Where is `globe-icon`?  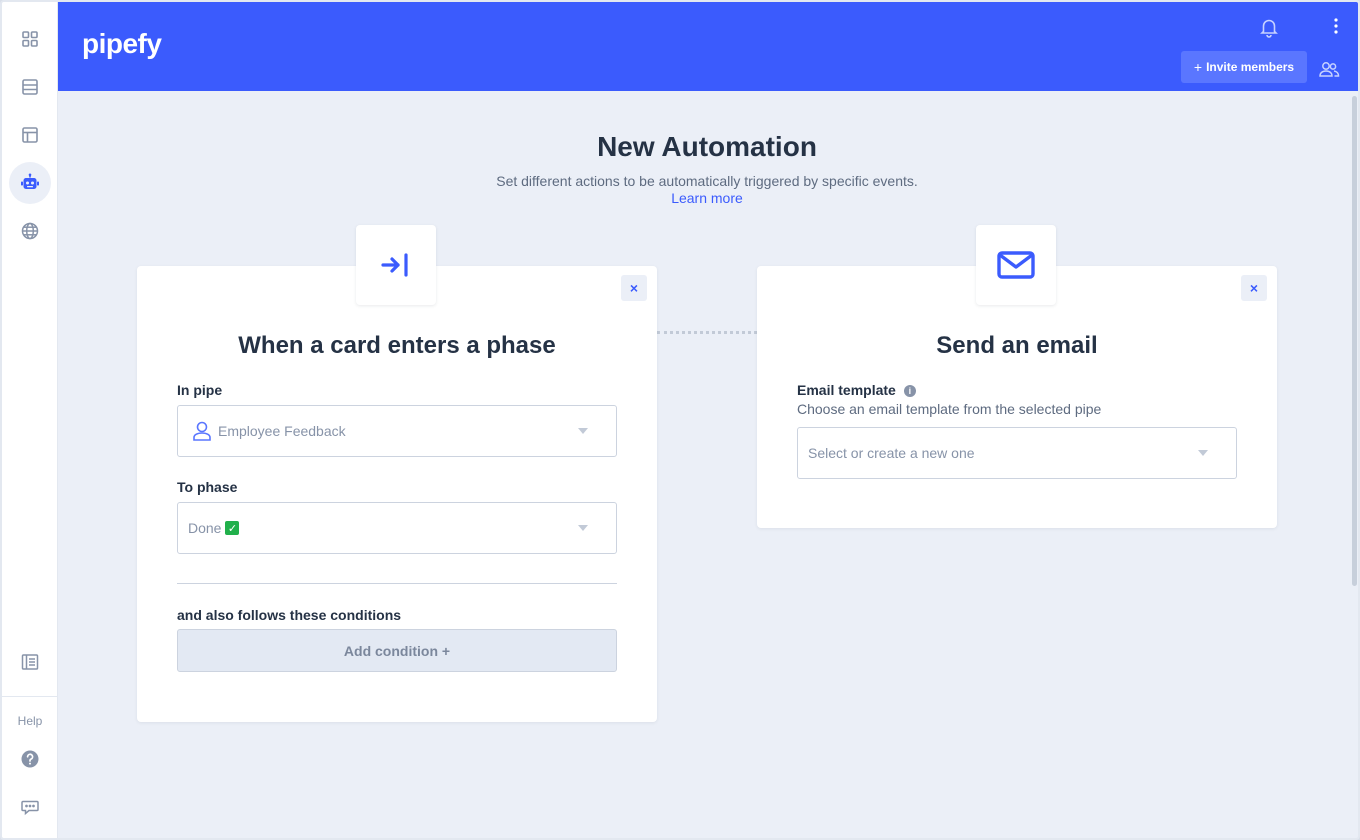
globe-icon is located at coordinates (30, 231).